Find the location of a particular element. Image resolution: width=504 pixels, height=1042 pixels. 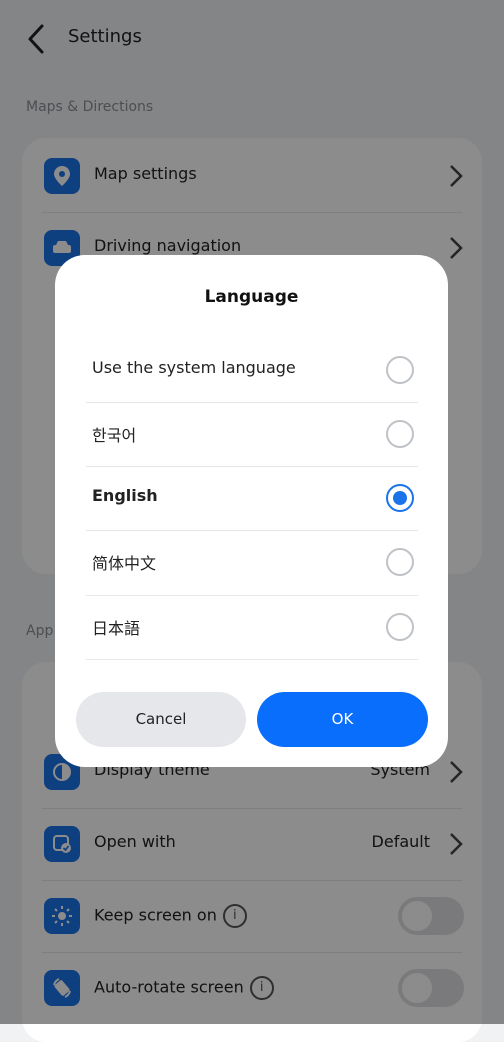

option-label: Use the system language is located at coordinates (194, 367).